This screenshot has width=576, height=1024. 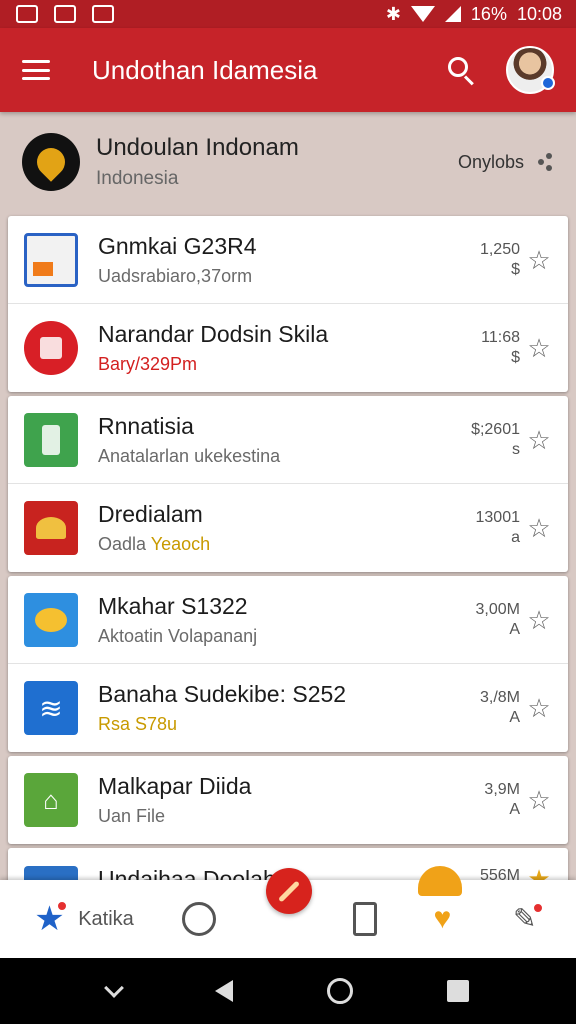 What do you see at coordinates (461, 70) in the screenshot?
I see `search-icon` at bounding box center [461, 70].